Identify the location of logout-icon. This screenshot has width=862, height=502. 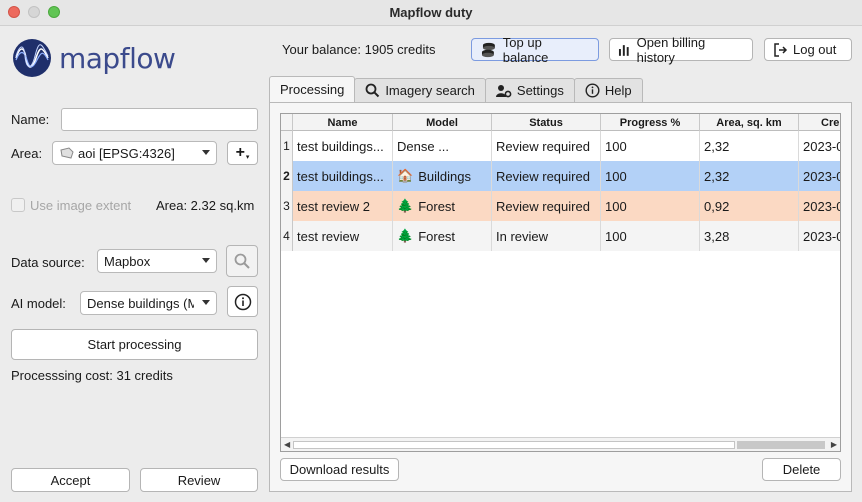
(781, 49).